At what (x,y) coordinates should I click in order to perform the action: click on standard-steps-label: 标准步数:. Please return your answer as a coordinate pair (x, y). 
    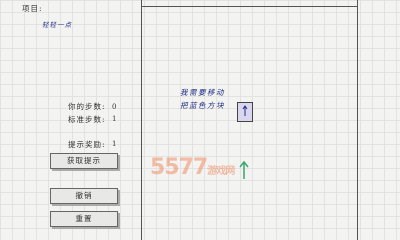
    Looking at the image, I should click on (87, 119).